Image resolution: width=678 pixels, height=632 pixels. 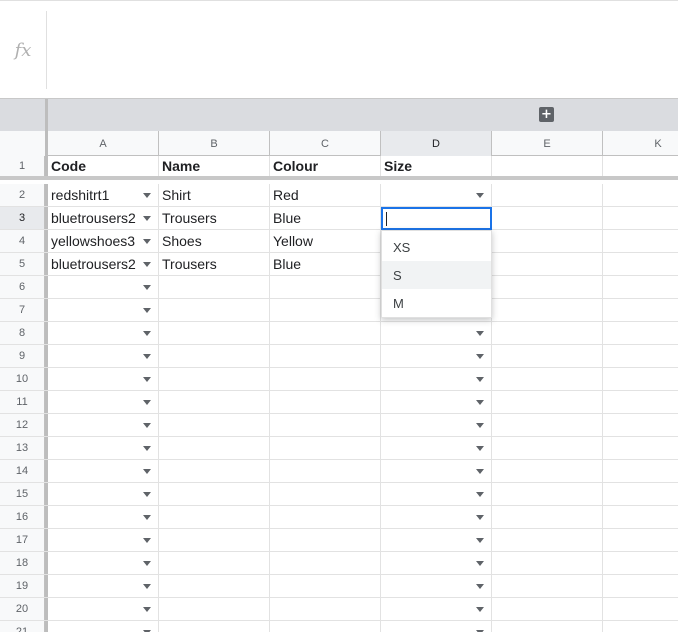 I want to click on cell-d: Size, so click(x=436, y=166).